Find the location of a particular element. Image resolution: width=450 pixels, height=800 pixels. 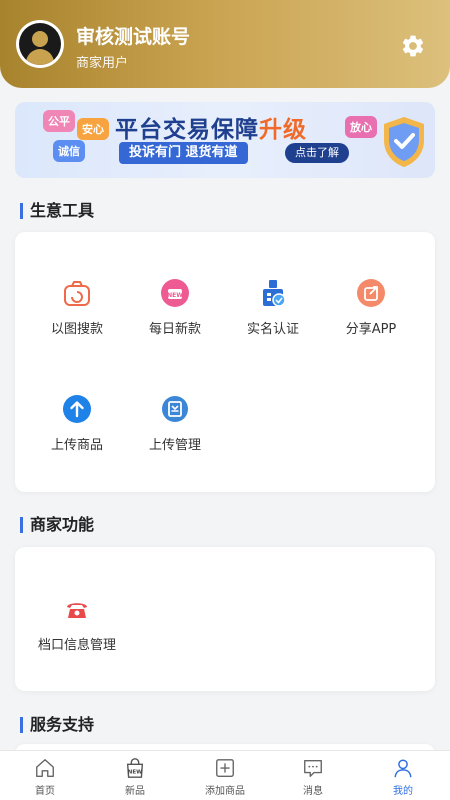

tool-stall-info: 档口信息管理 is located at coordinates (77, 623).